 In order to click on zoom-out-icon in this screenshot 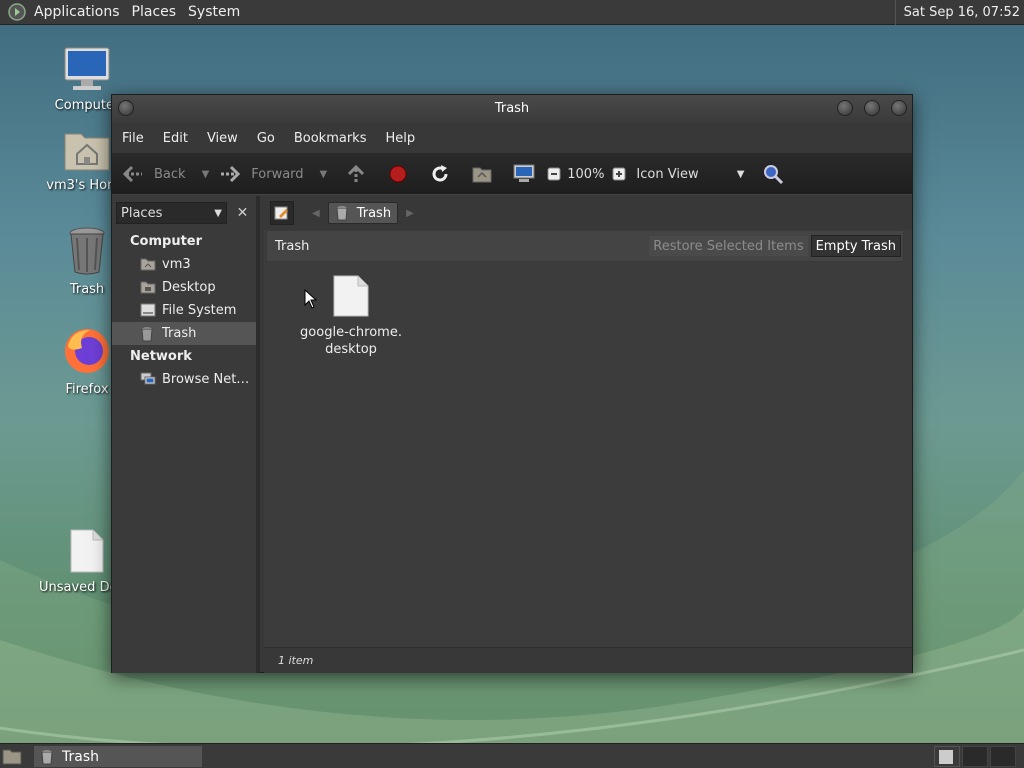, I will do `click(554, 174)`.